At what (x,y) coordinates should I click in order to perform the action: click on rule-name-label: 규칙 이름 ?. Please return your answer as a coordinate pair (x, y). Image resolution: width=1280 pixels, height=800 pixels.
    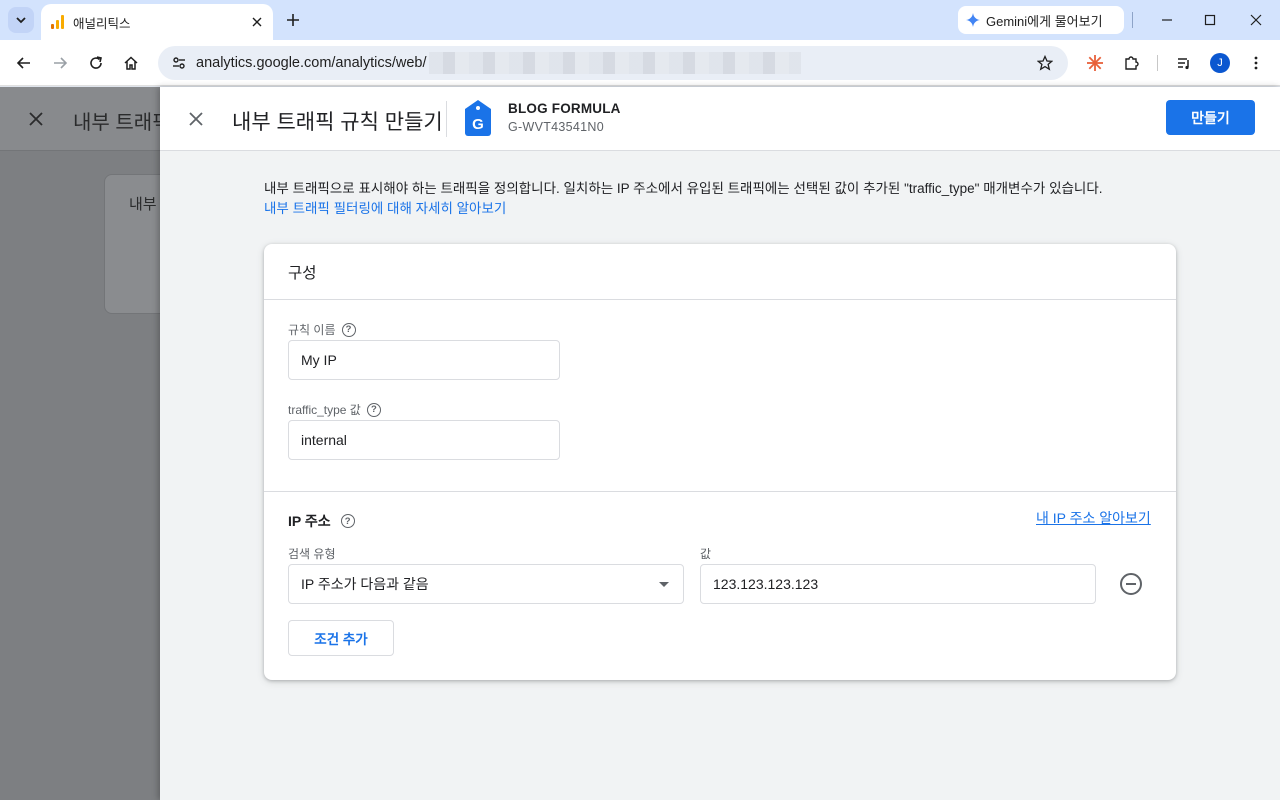
    Looking at the image, I should click on (322, 329).